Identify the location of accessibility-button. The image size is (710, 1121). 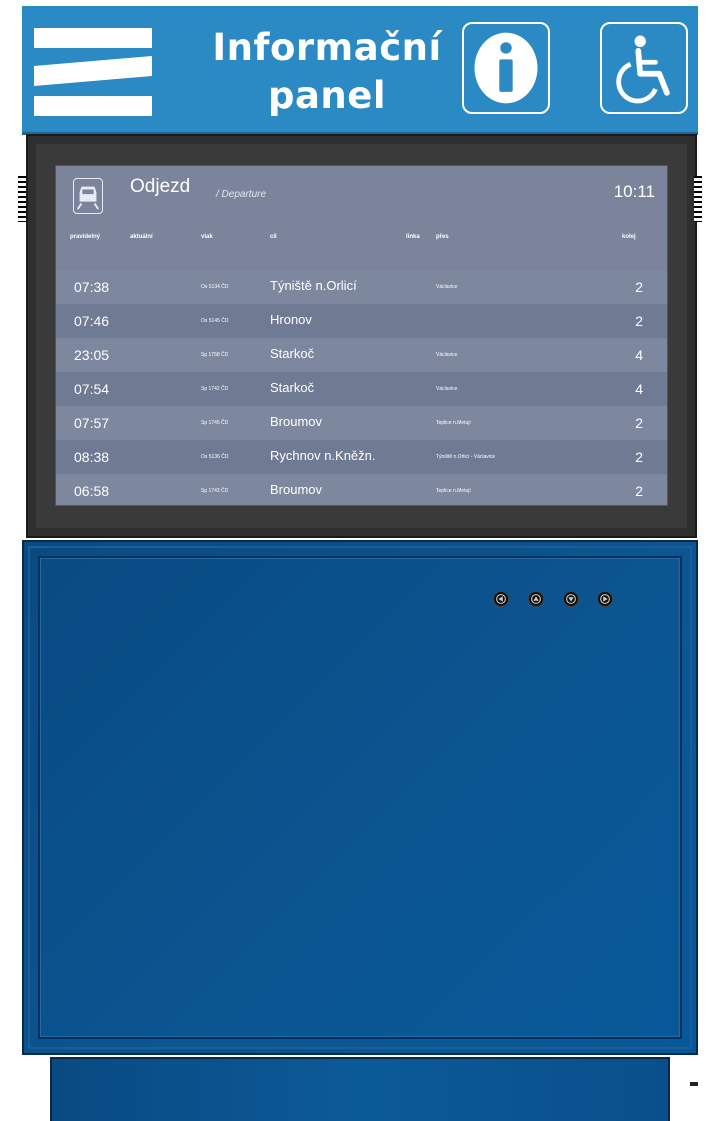
(644, 68).